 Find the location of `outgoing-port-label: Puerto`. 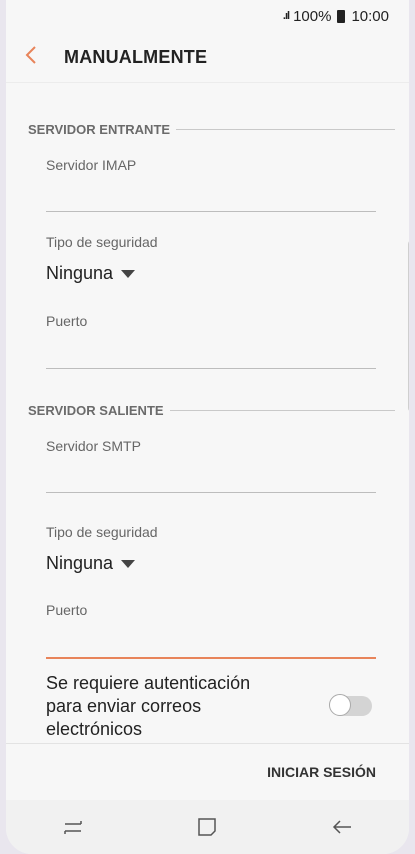

outgoing-port-label: Puerto is located at coordinates (67, 610).